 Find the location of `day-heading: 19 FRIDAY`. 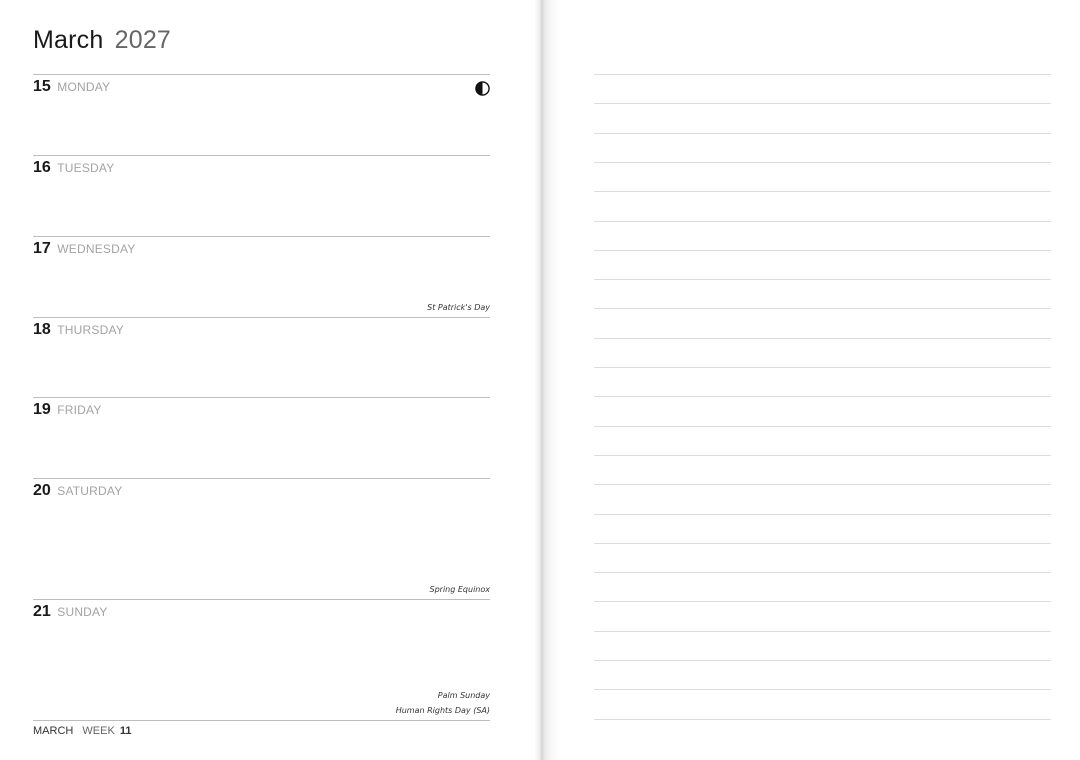

day-heading: 19 FRIDAY is located at coordinates (67, 410).